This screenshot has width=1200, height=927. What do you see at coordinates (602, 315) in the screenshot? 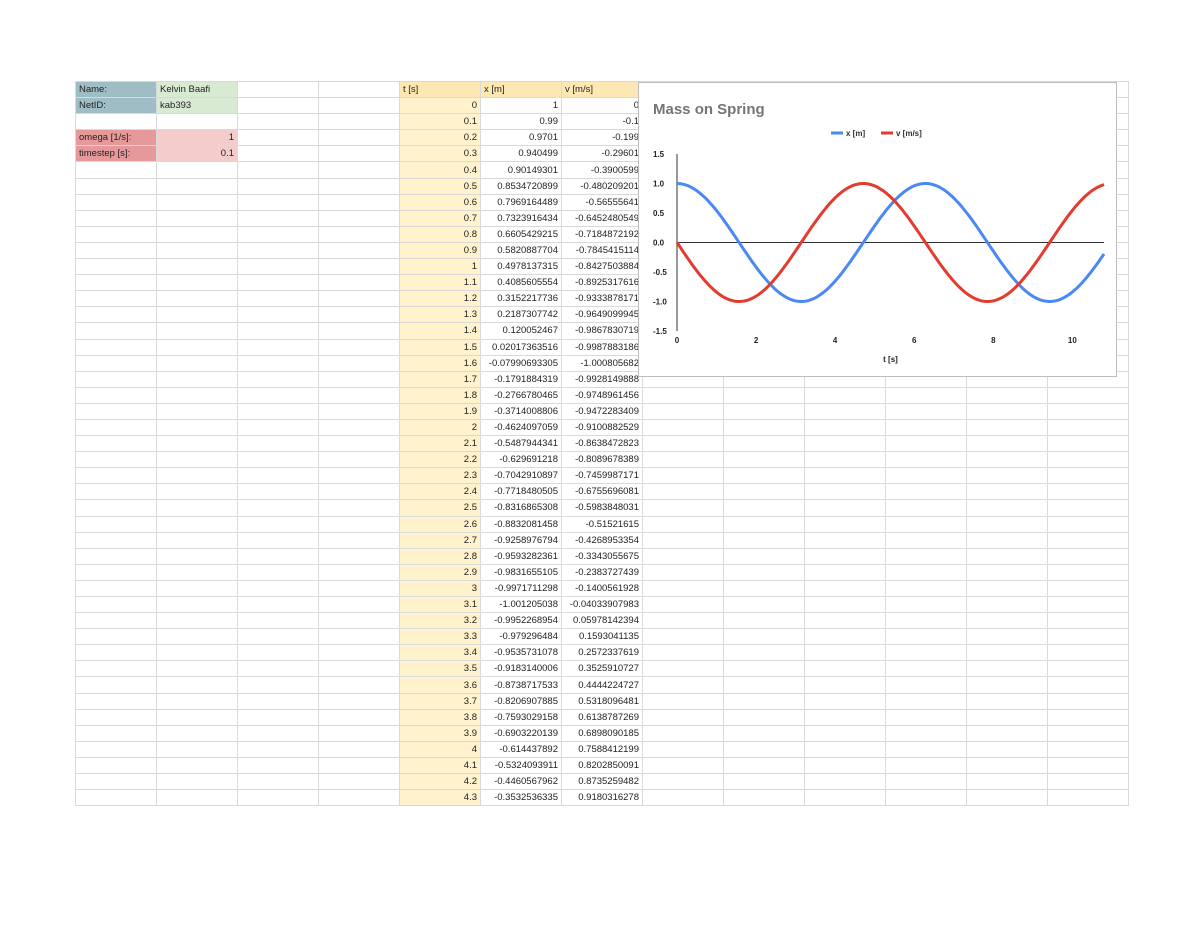
I see `v-value-cell: -0.9649099945` at bounding box center [602, 315].